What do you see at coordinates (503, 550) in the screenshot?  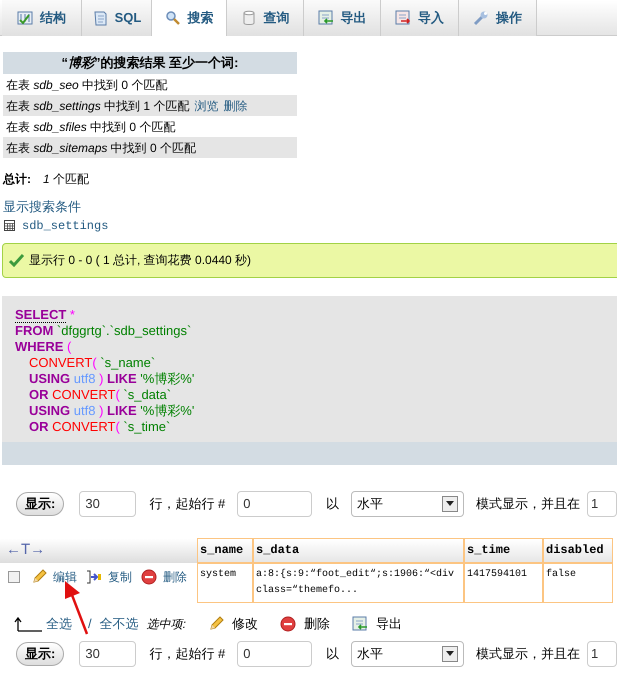 I see `column-header: s_time` at bounding box center [503, 550].